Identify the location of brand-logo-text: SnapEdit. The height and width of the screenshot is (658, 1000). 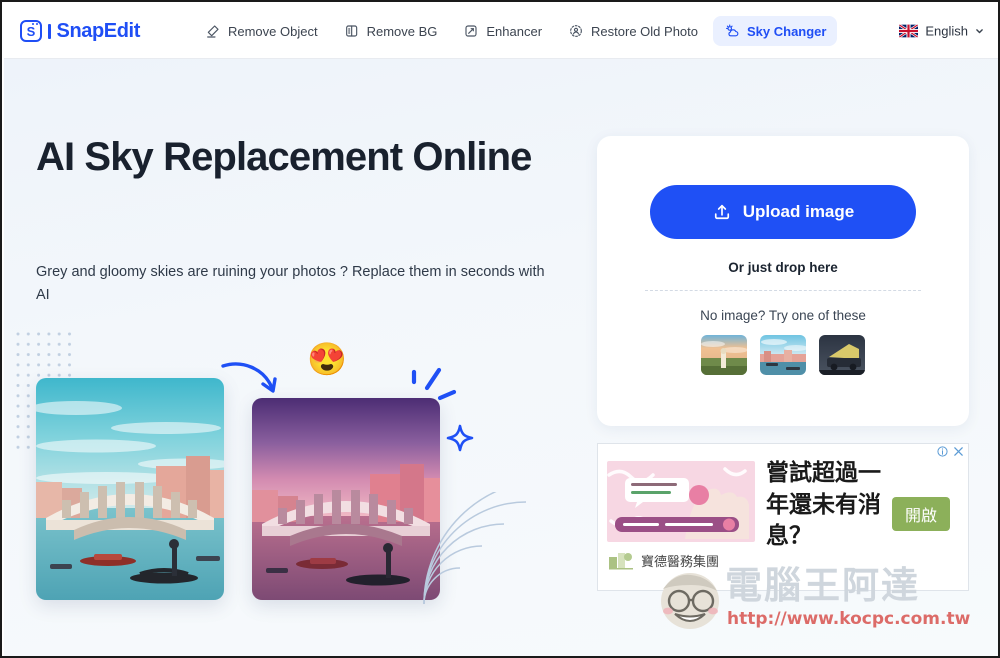
(98, 30).